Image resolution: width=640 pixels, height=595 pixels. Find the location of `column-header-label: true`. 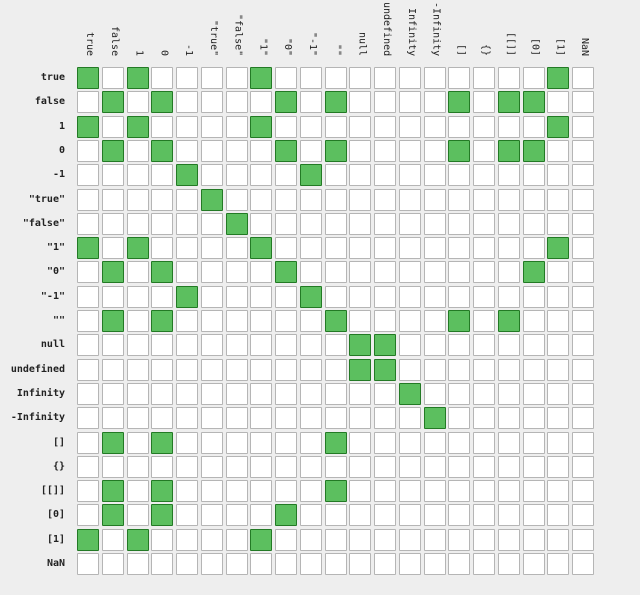

column-header-label: true is located at coordinates (89, 43).